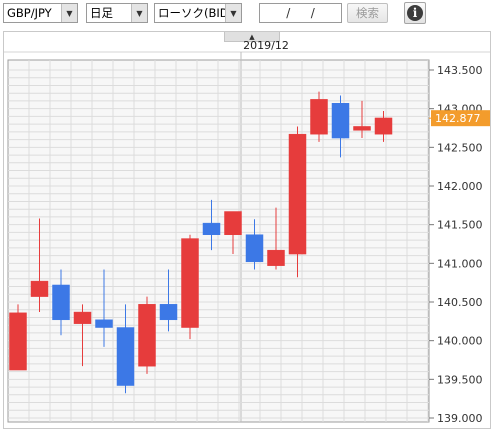 The image size is (494, 429). I want to click on y-tick-label: 142.000, so click(460, 186).